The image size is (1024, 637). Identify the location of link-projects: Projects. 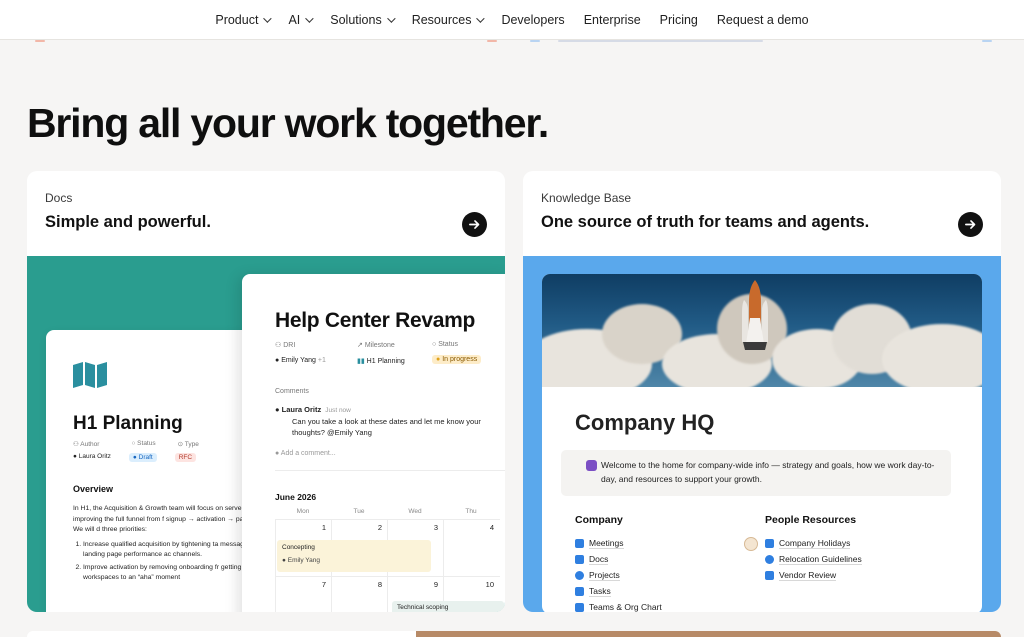
(618, 575).